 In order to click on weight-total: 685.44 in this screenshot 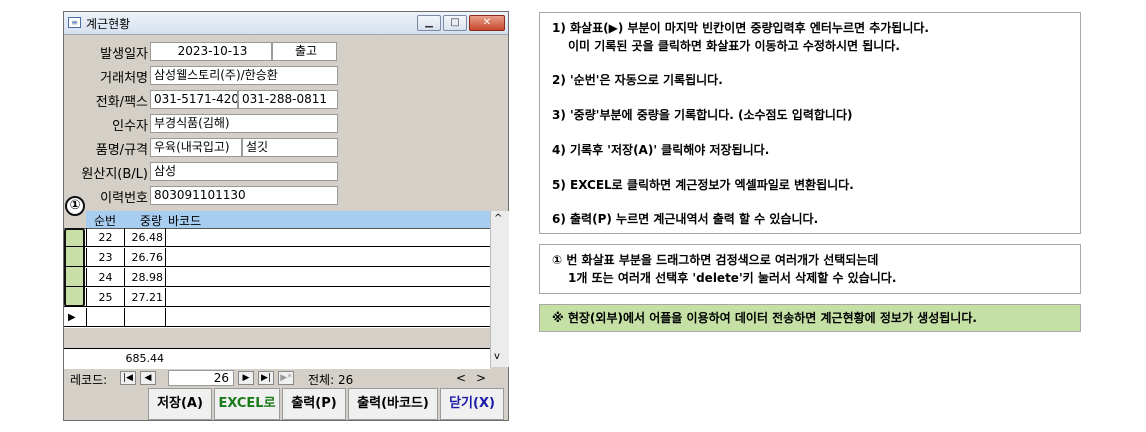, I will do `click(145, 358)`.